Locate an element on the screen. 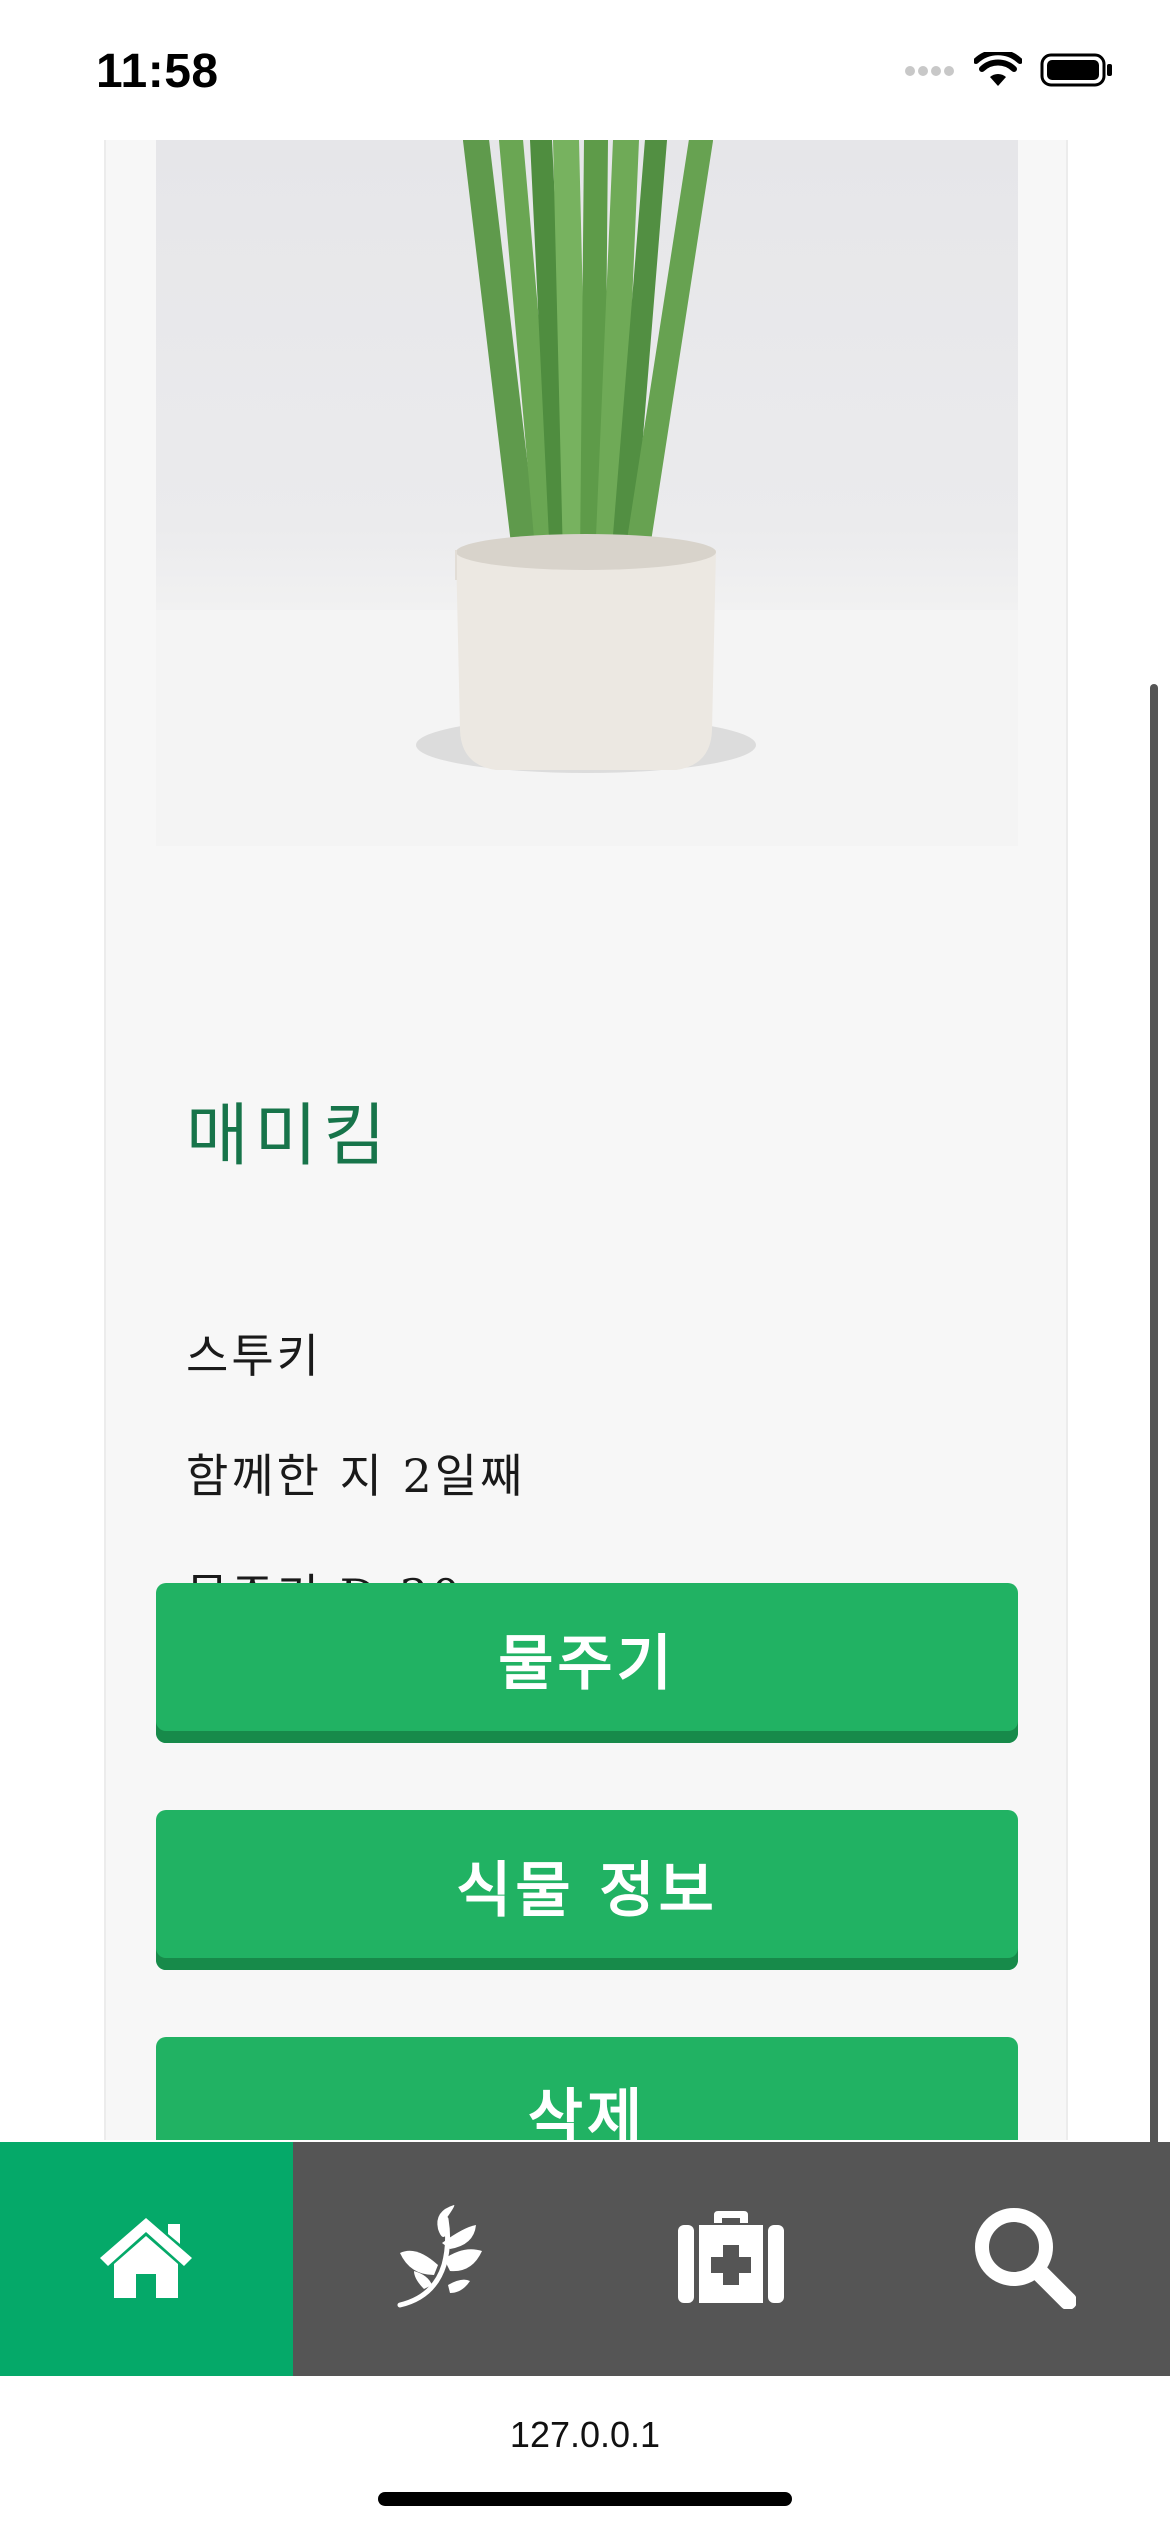  tab-plants is located at coordinates (439, 2259).